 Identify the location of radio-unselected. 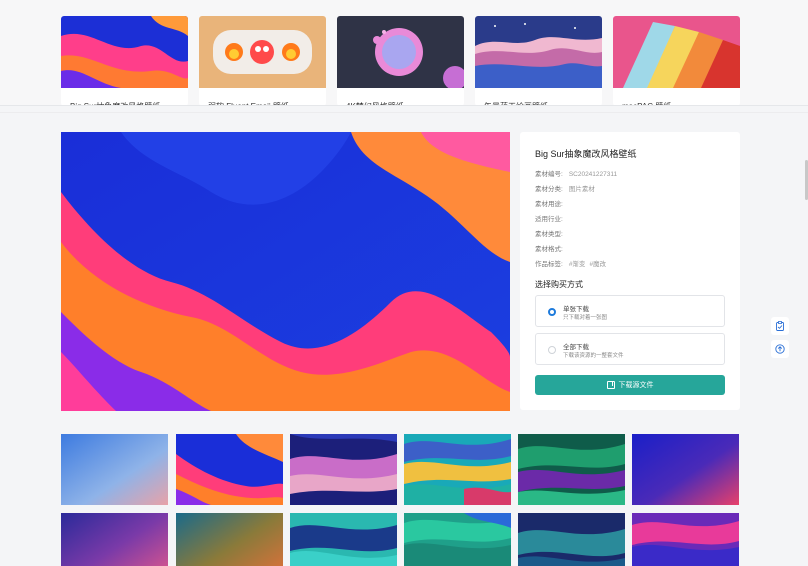
(552, 350).